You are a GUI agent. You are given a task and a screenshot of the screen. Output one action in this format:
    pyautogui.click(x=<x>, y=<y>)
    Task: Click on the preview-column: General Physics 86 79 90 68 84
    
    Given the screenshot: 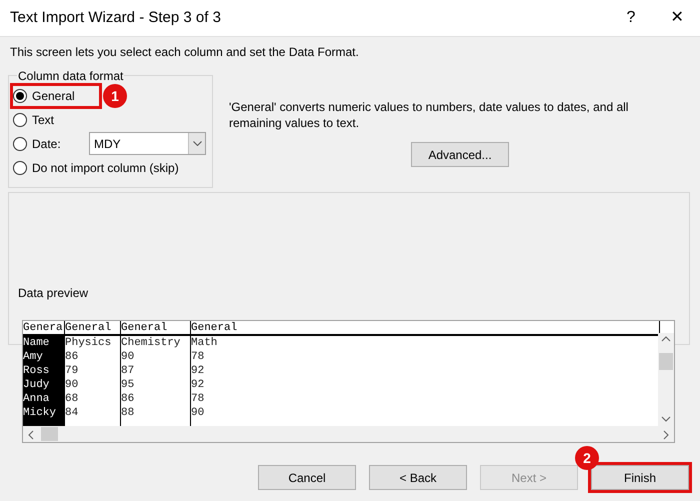 What is the action you would take?
    pyautogui.click(x=93, y=373)
    